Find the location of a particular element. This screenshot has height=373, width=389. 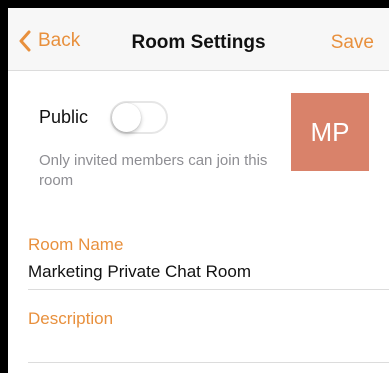

toggle-knob is located at coordinates (126, 117).